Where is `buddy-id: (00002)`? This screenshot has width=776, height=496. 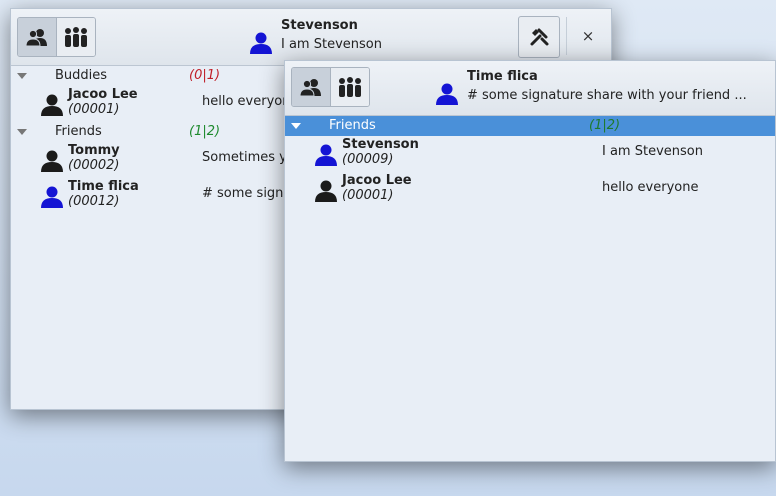
buddy-id: (00002) is located at coordinates (94, 165).